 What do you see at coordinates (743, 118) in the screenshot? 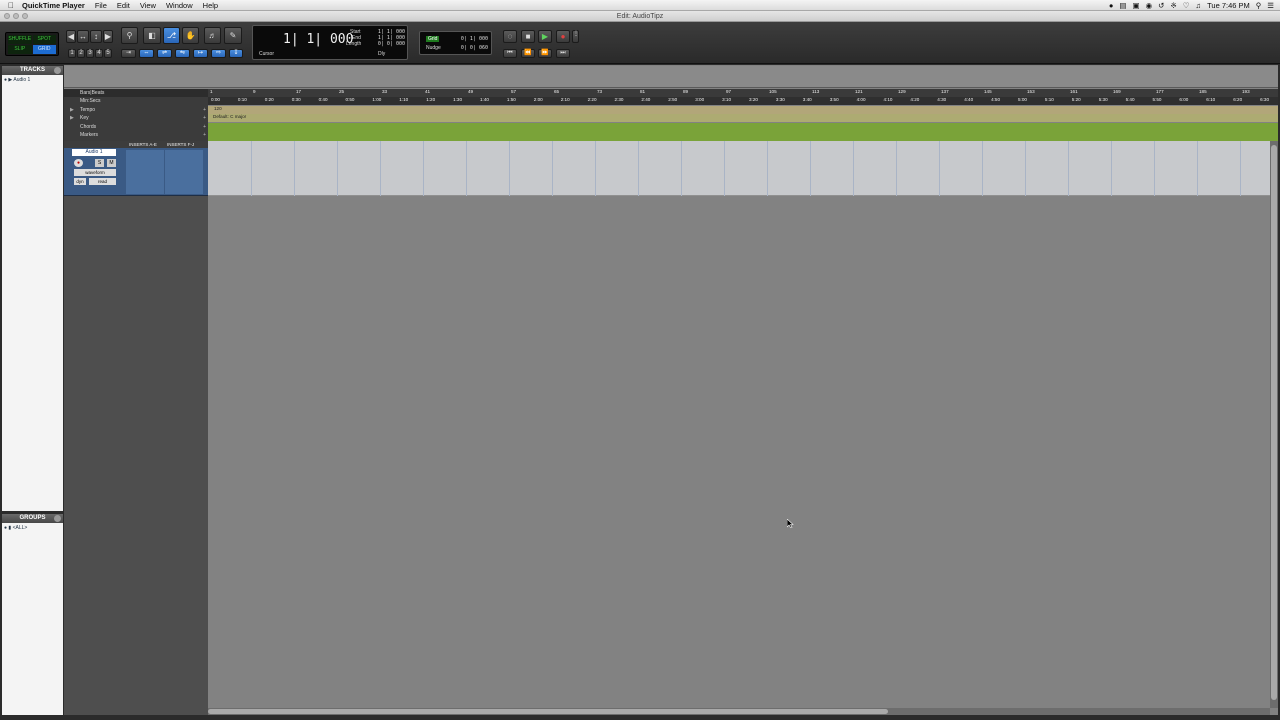
I see `key-ruler: Default: C major` at bounding box center [743, 118].